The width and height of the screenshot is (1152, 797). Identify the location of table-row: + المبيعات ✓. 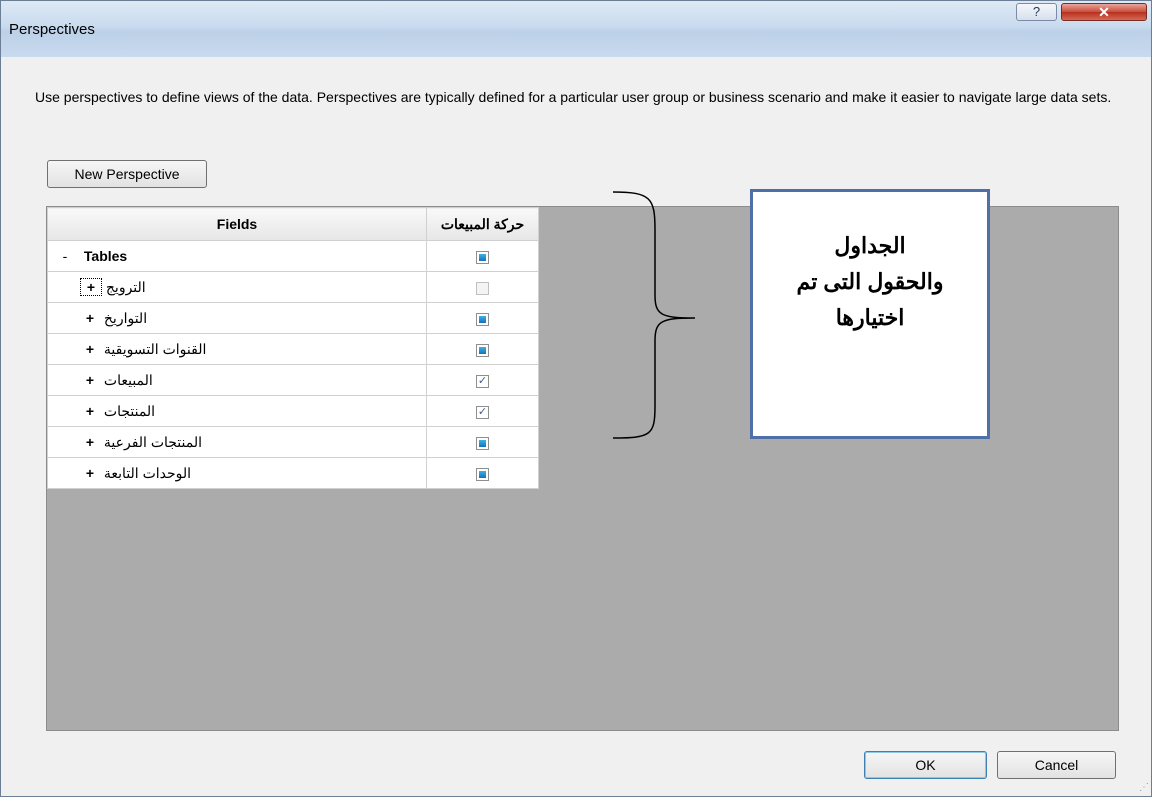
(293, 380).